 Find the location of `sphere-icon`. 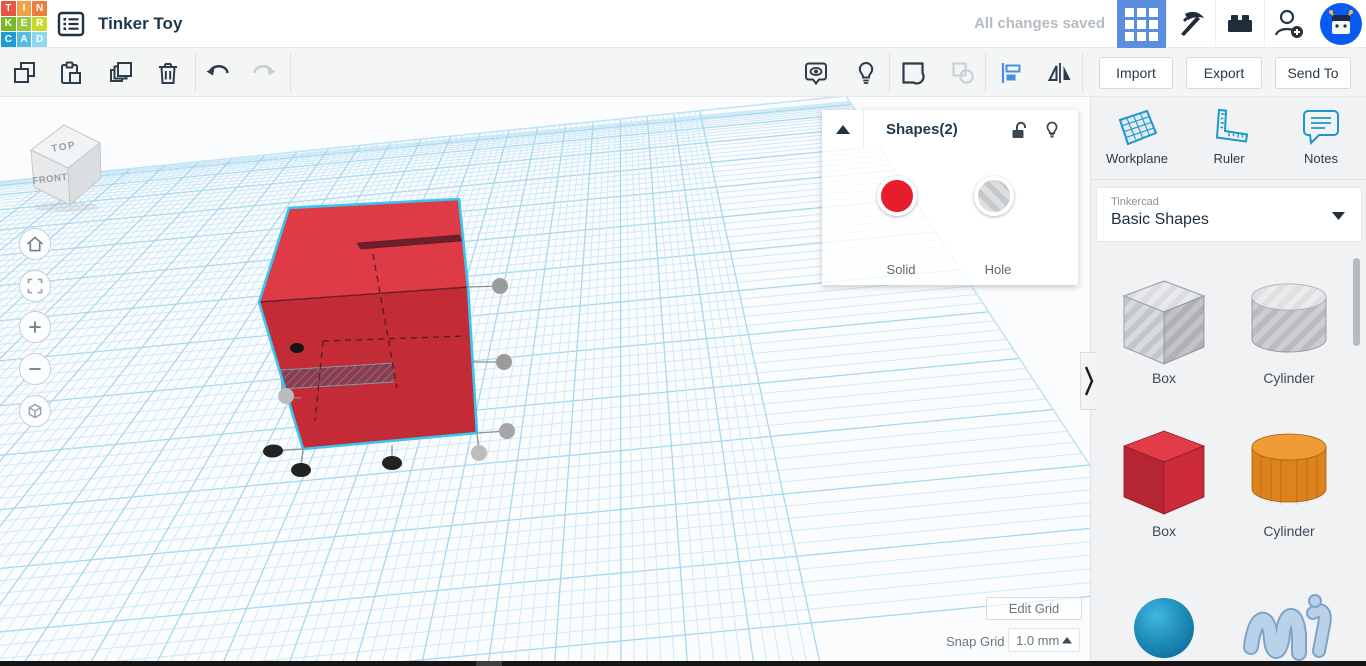

sphere-icon is located at coordinates (1164, 628).